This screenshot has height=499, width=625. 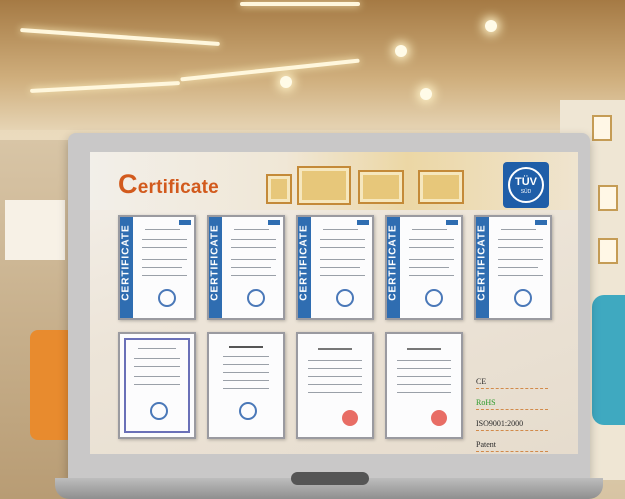 I want to click on teal-product, so click(x=608, y=360).